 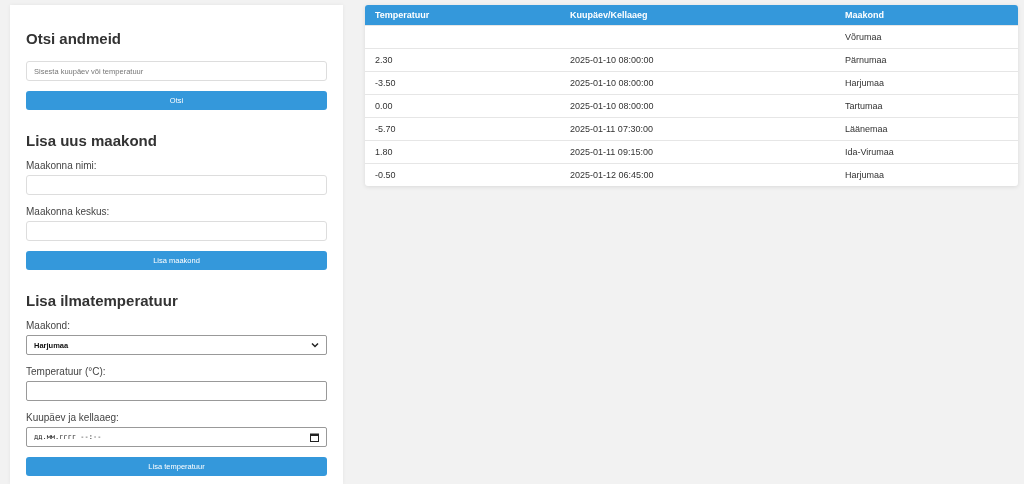 I want to click on field-label: Kuupäev ja kellaaeg:, so click(x=72, y=417).